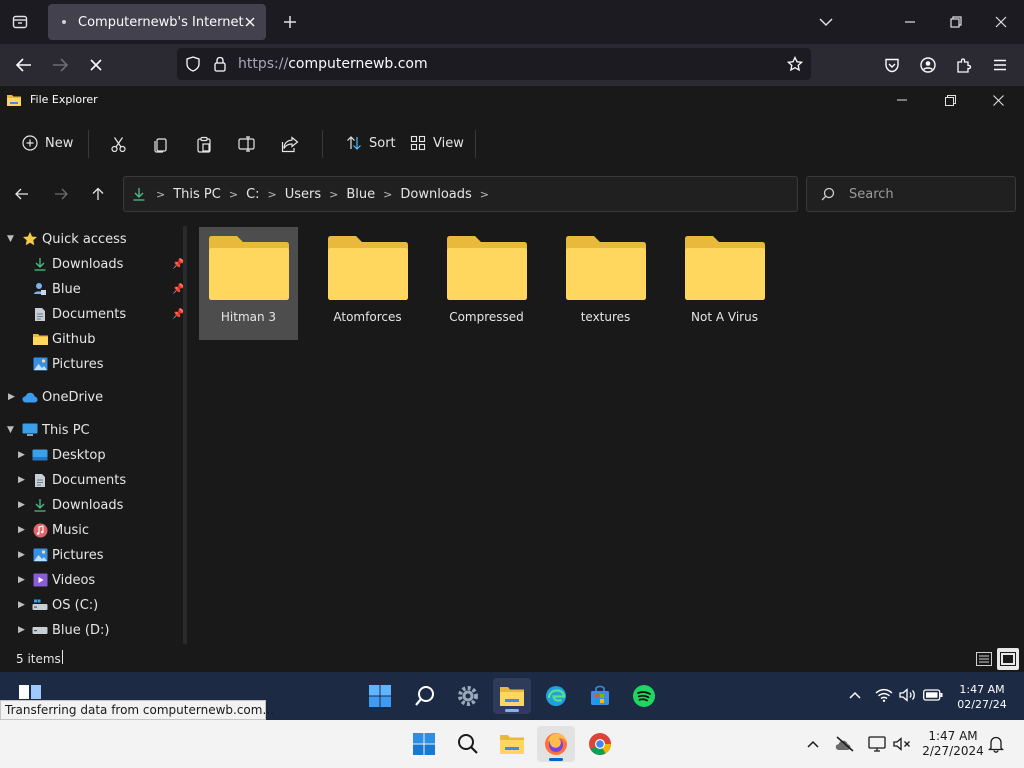  What do you see at coordinates (93, 455) in the screenshot?
I see `sidebar-item-desktop: ▶ Desktop` at bounding box center [93, 455].